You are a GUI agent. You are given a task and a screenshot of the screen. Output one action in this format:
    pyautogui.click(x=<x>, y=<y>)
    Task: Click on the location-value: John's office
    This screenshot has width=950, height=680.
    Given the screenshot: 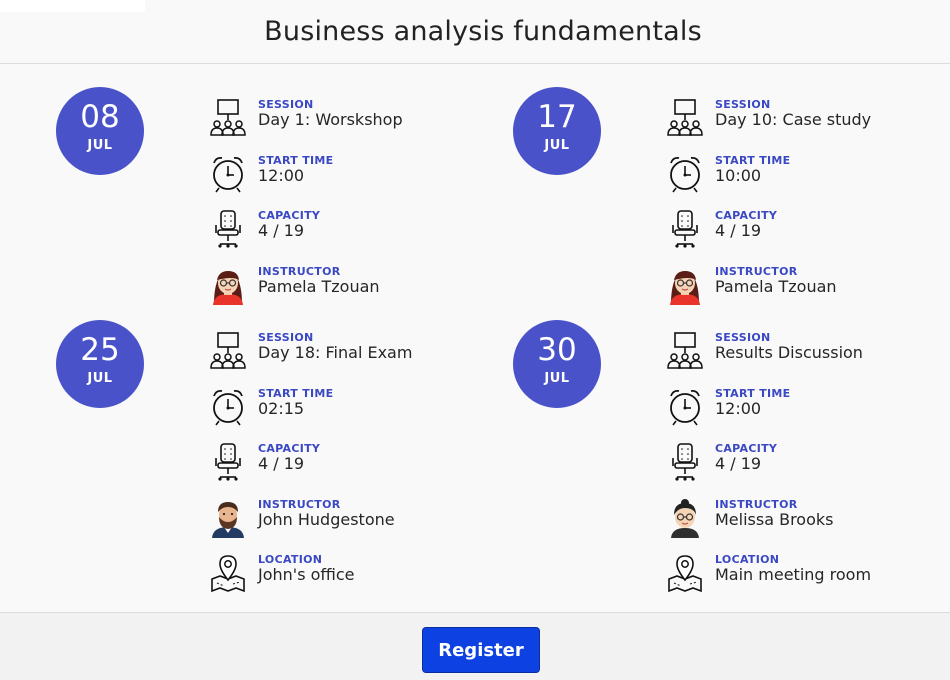 What is the action you would take?
    pyautogui.click(x=306, y=574)
    